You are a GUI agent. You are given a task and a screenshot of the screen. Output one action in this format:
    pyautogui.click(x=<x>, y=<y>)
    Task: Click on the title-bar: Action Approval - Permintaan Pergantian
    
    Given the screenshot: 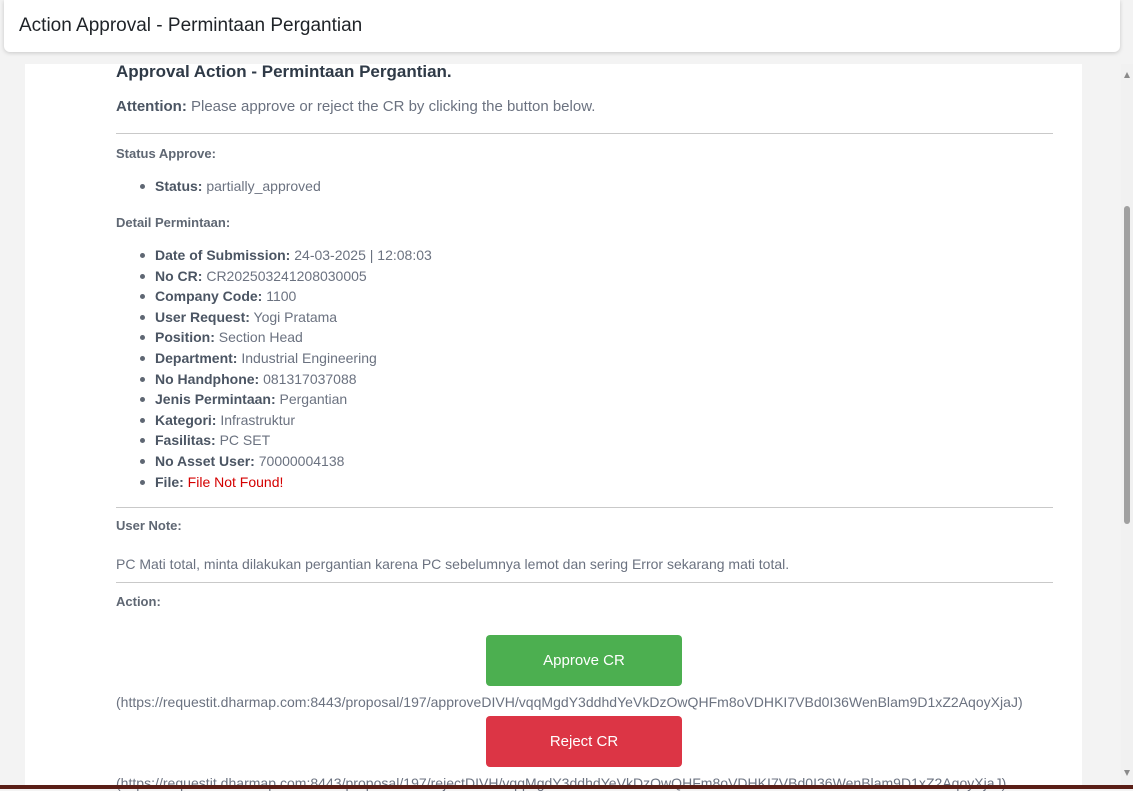 What is the action you would take?
    pyautogui.click(x=562, y=26)
    